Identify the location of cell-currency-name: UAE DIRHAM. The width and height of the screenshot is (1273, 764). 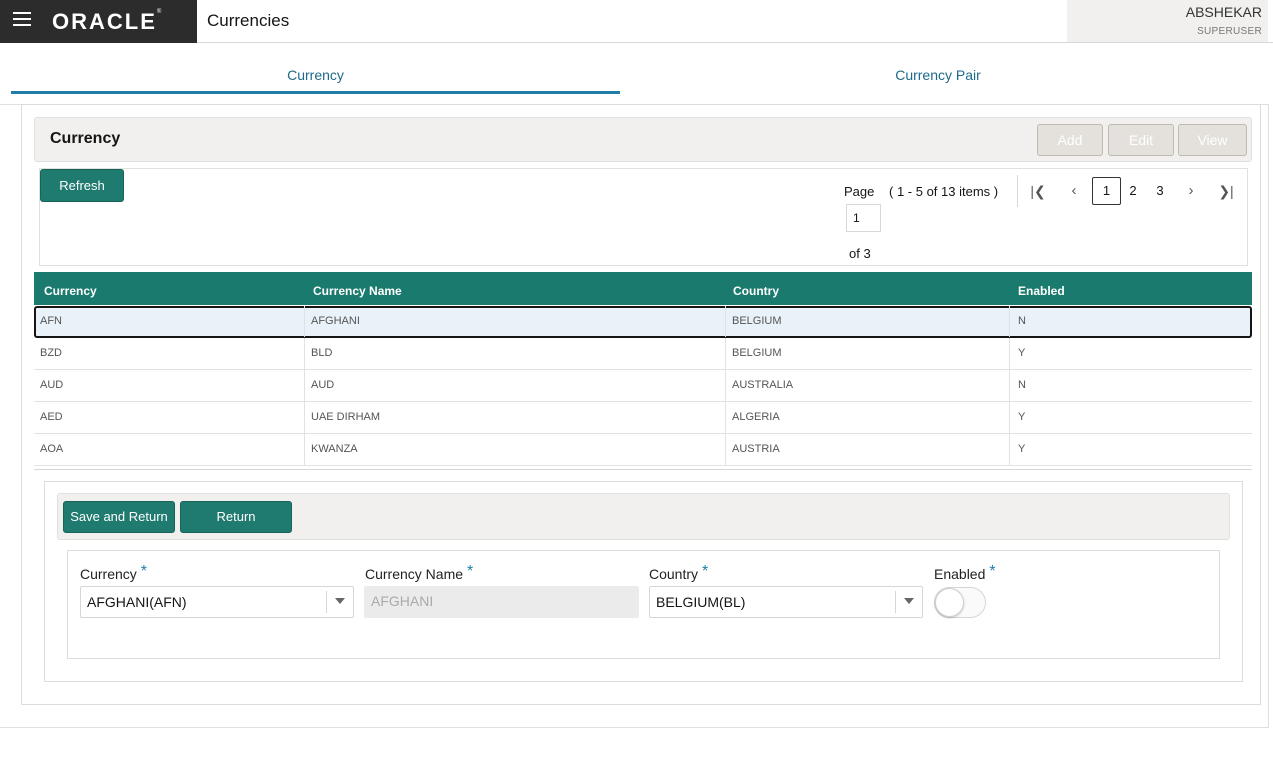
(515, 417).